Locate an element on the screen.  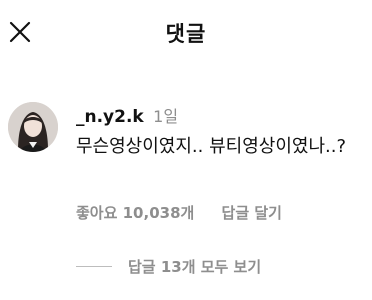
comment-meta: _n.y2.k 1일 is located at coordinates (221, 117).